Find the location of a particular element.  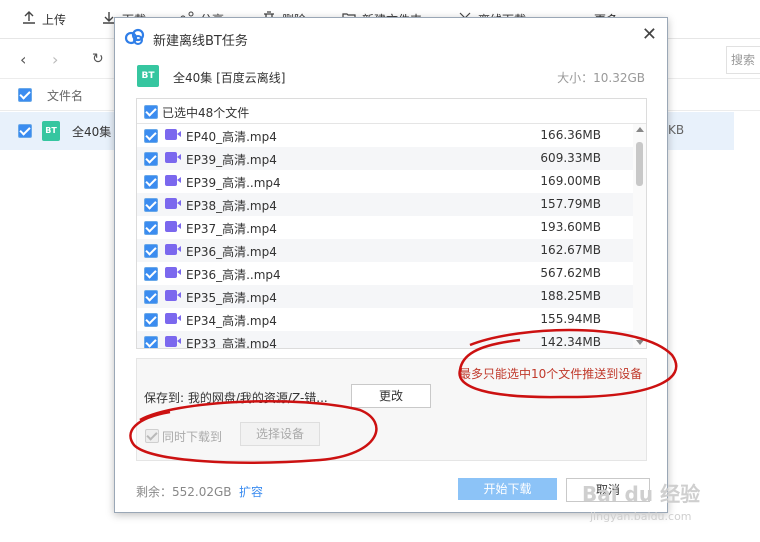

upload-icon is located at coordinates (29, 19).